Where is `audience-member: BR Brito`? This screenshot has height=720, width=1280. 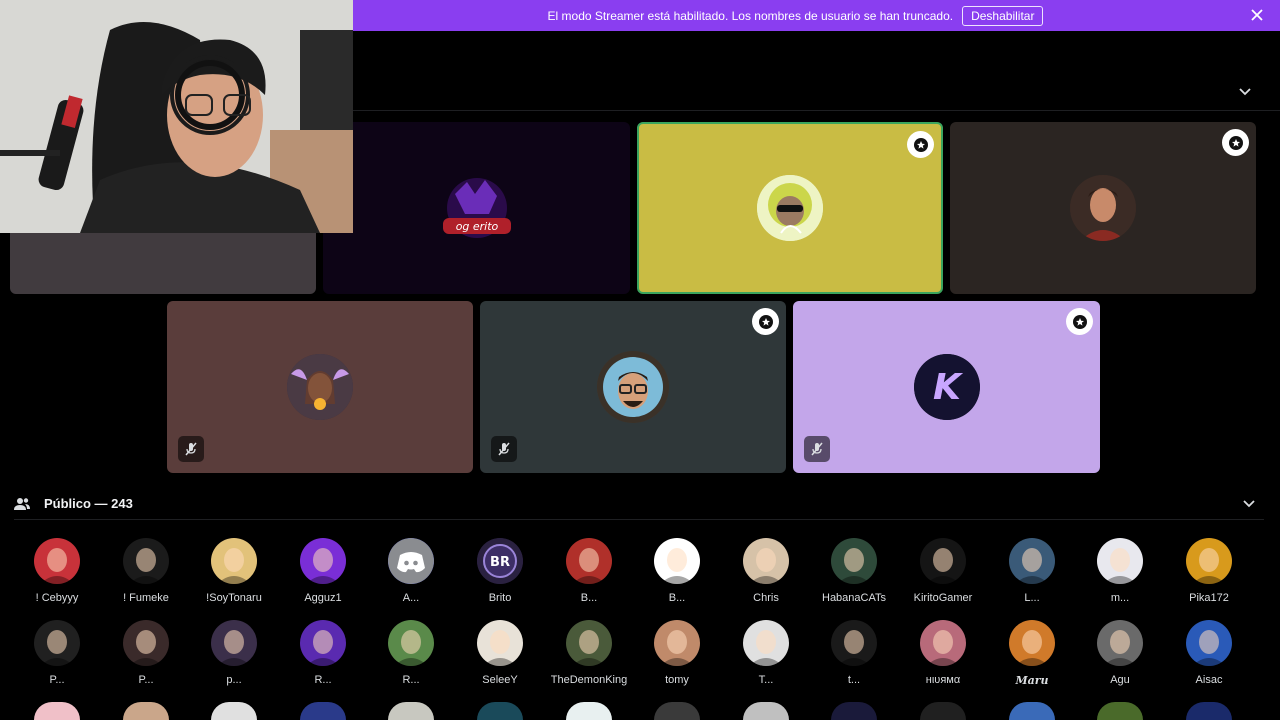
audience-member: BR Brito is located at coordinates (500, 574).